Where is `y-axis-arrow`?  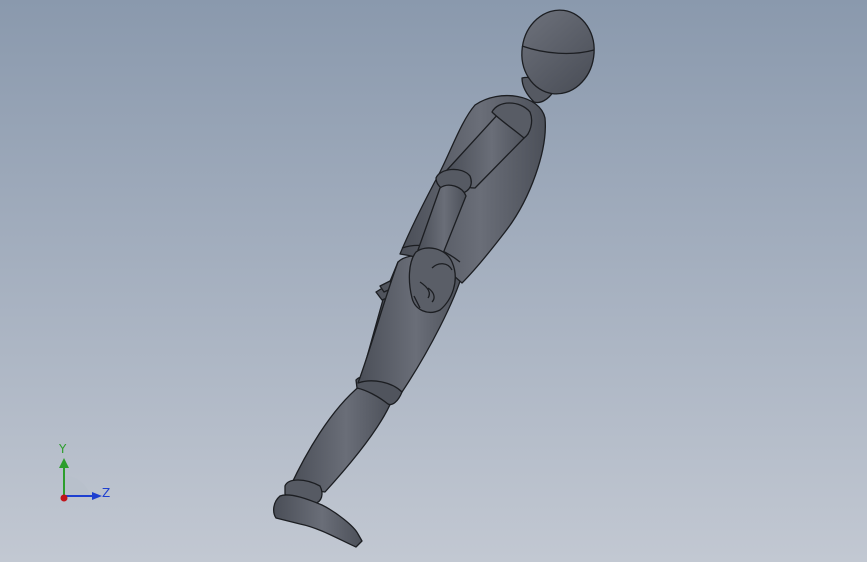
y-axis-arrow is located at coordinates (64, 463).